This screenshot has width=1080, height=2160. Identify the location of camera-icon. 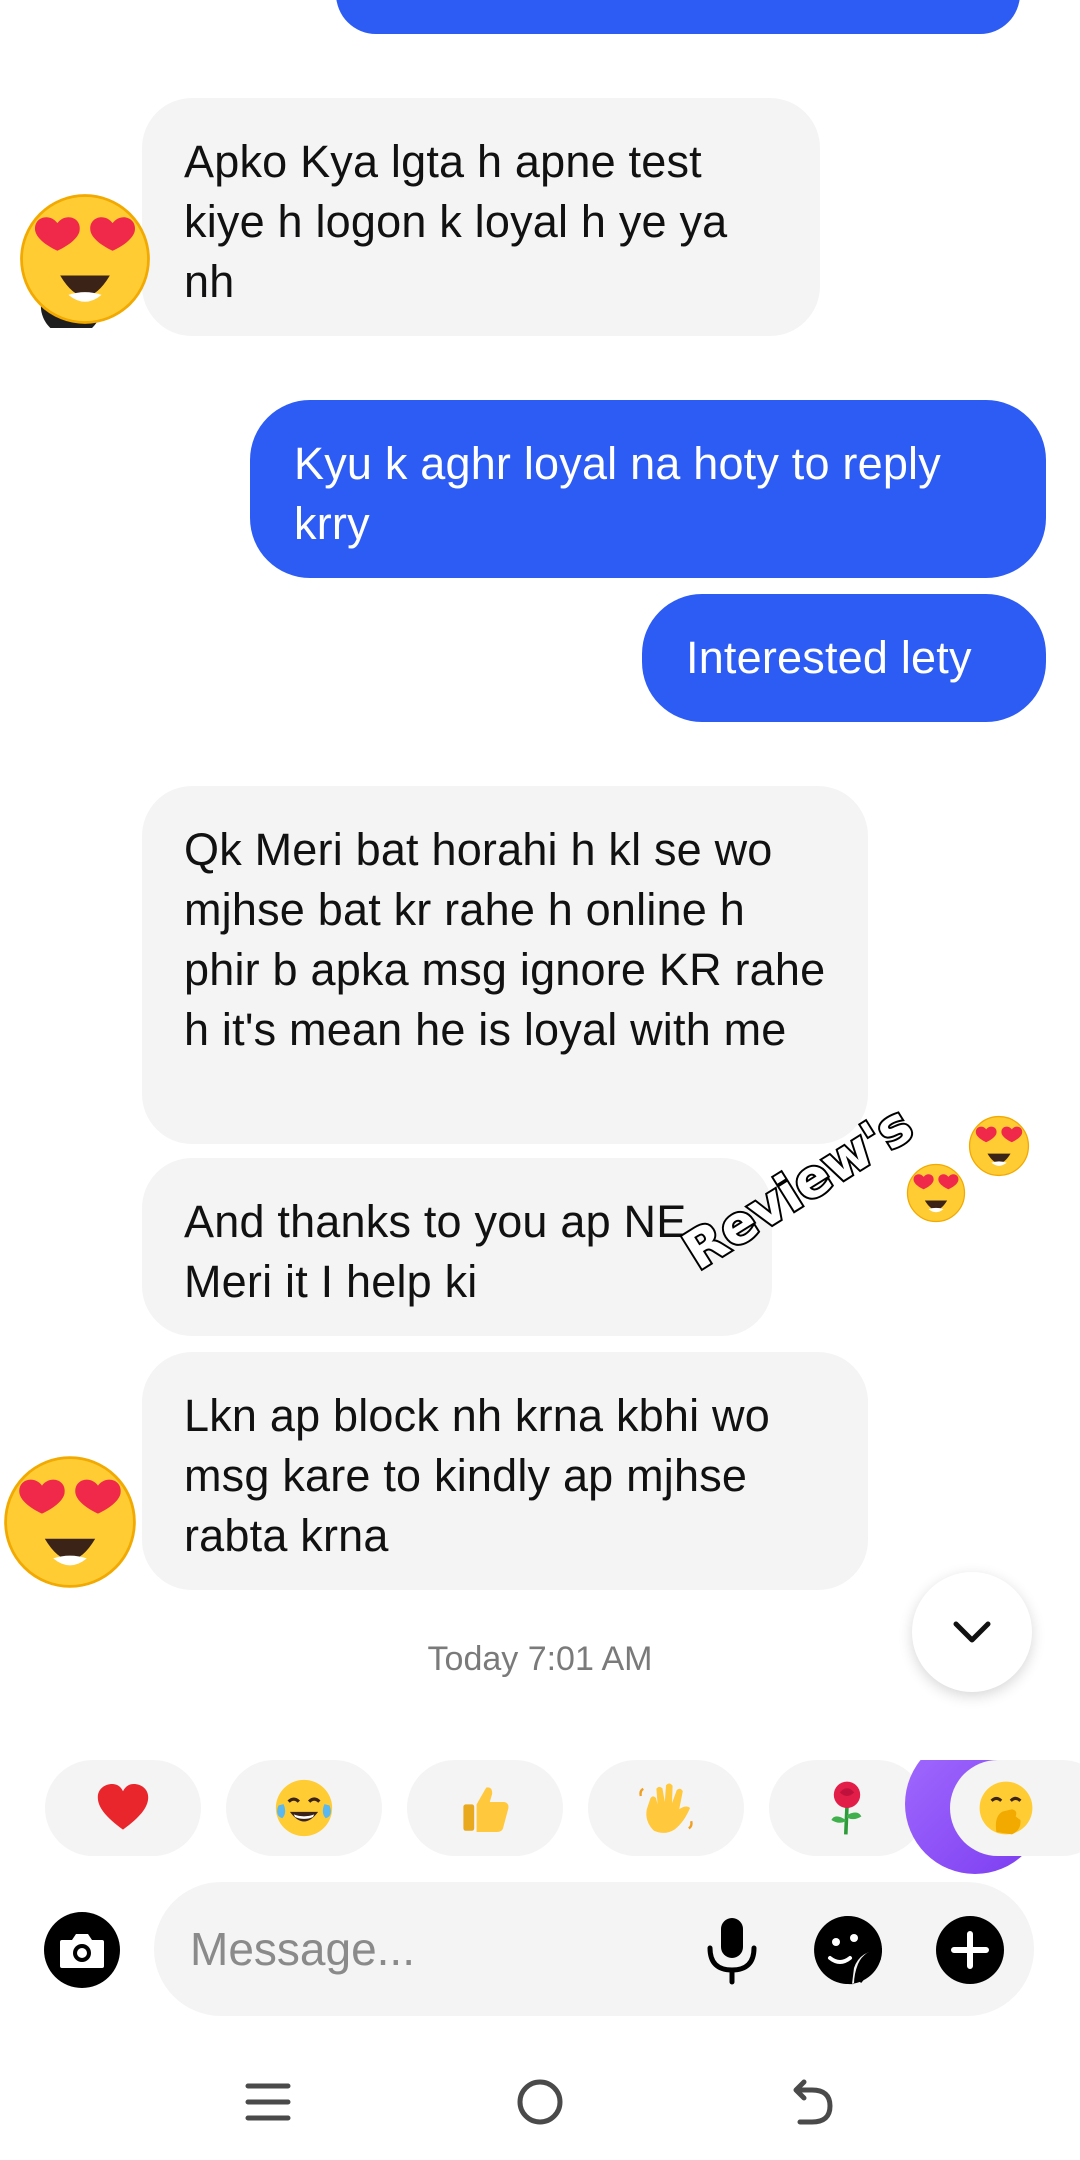
(82, 1950).